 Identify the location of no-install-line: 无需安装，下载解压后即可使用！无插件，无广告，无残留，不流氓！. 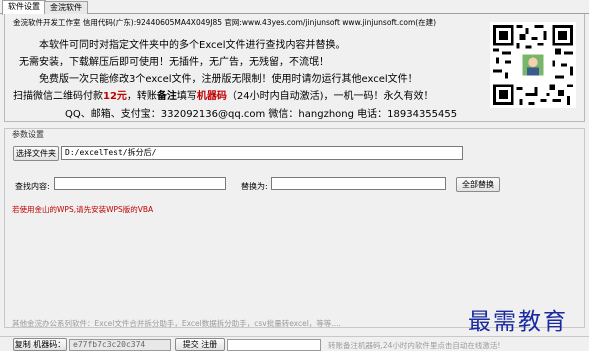
(174, 62).